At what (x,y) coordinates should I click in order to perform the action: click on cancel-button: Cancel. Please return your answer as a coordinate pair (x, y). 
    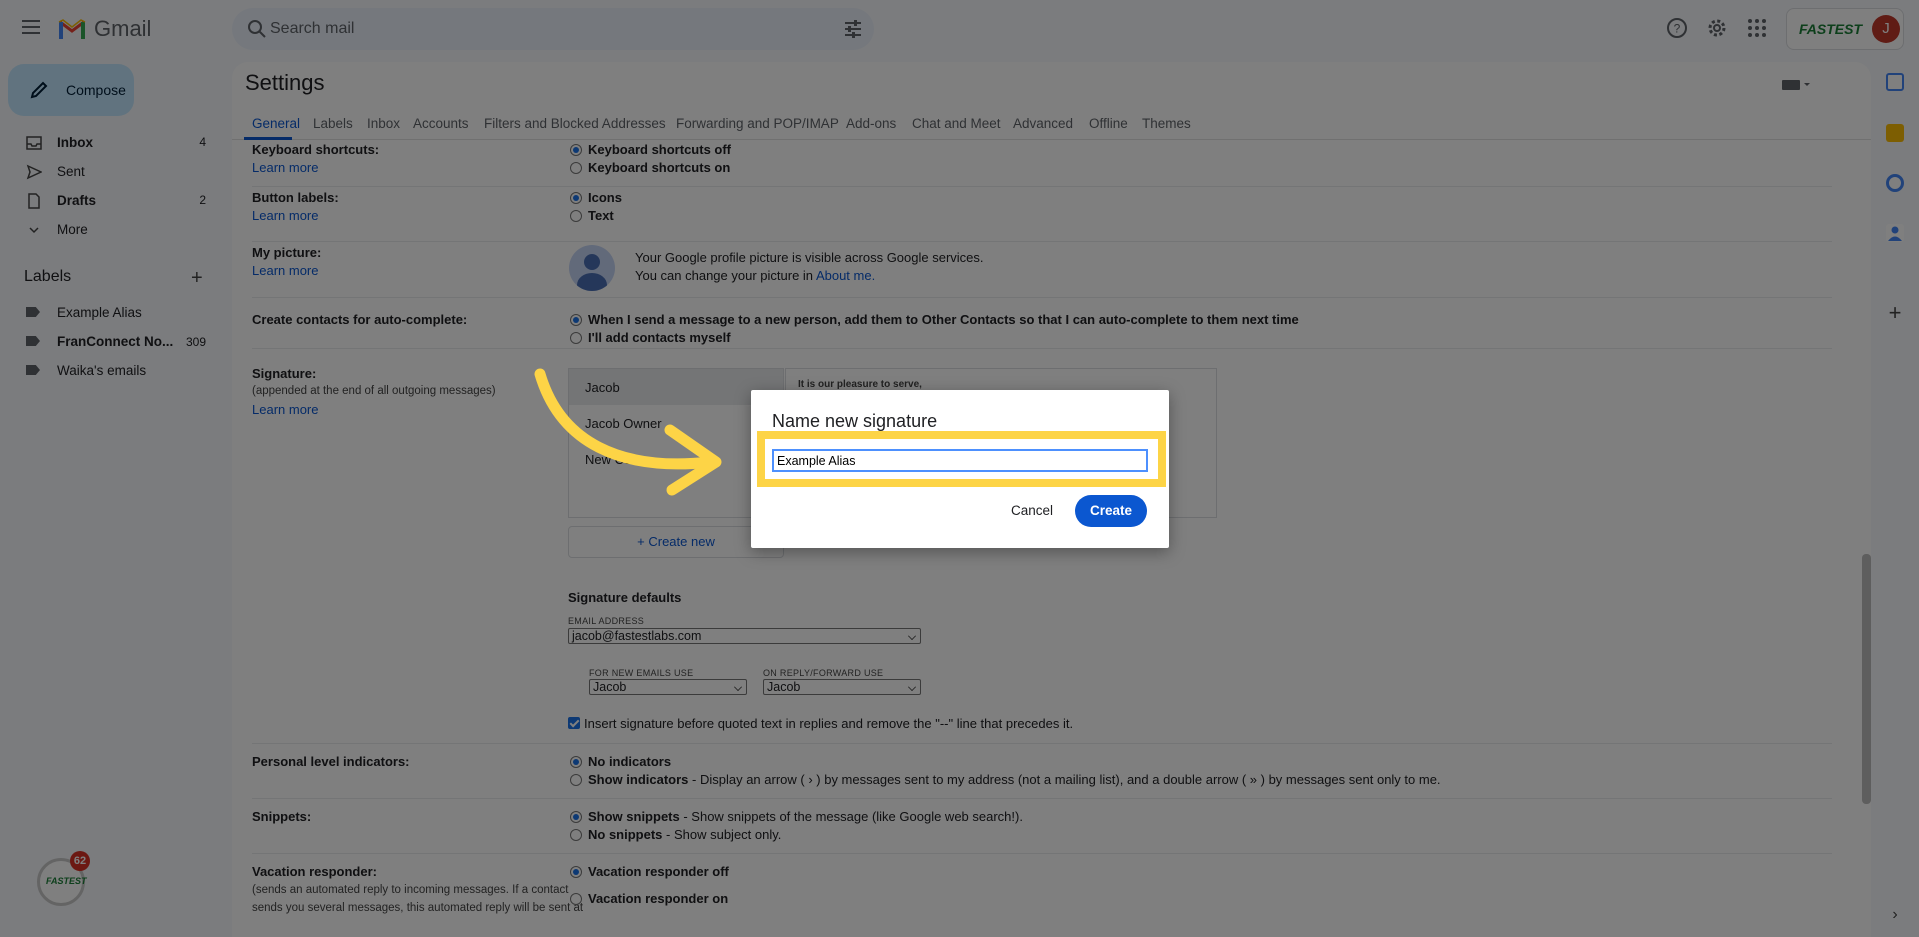
    Looking at the image, I should click on (1032, 511).